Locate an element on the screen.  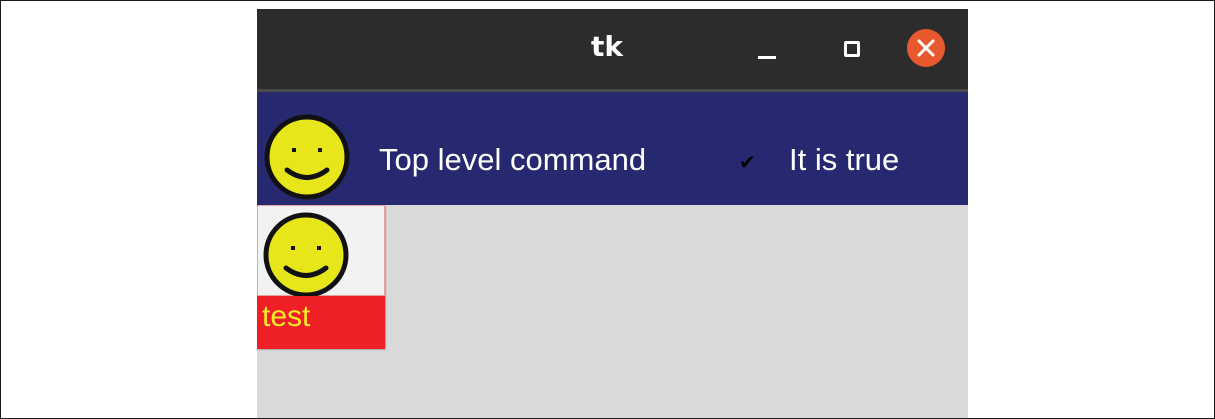
close-button is located at coordinates (927, 49).